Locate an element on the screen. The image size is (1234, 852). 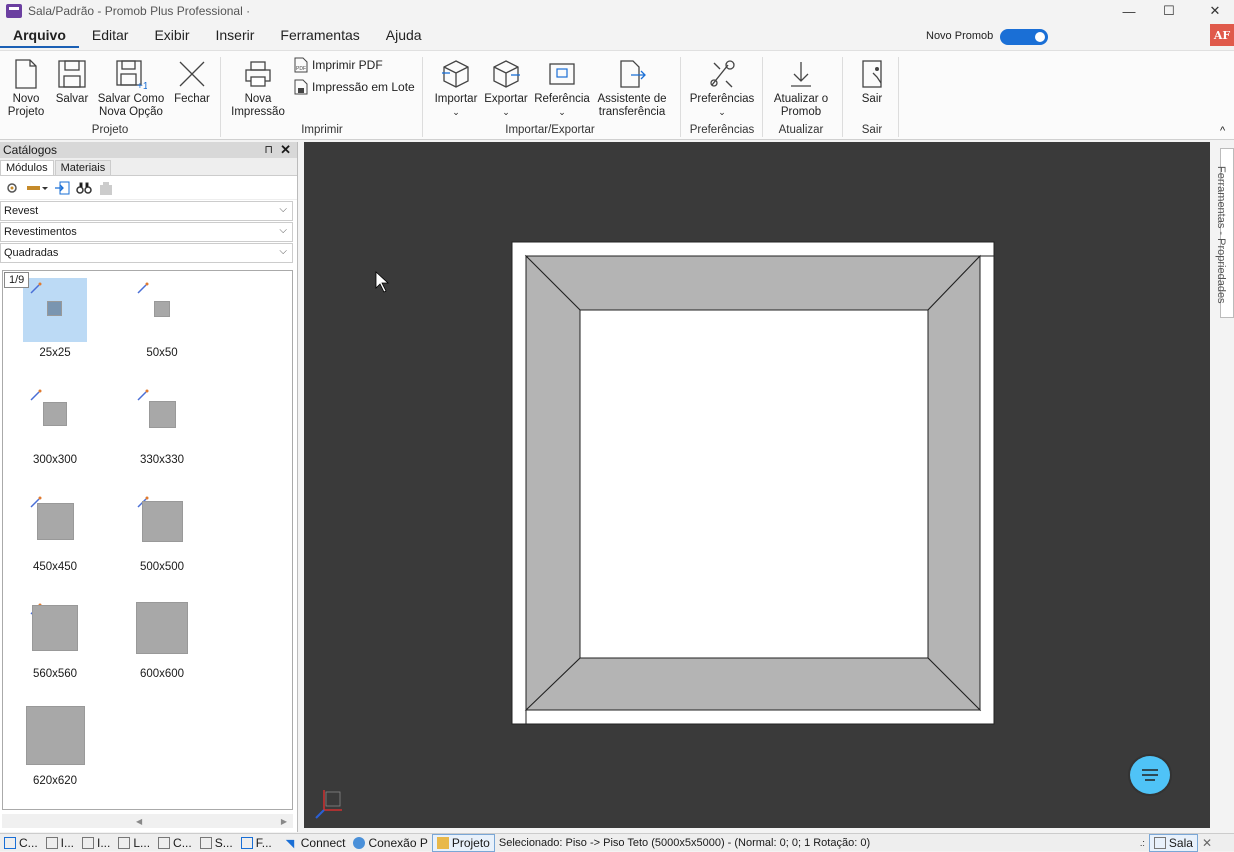
nova-impressao-label: Nova Impressão is located at coordinates (258, 105).